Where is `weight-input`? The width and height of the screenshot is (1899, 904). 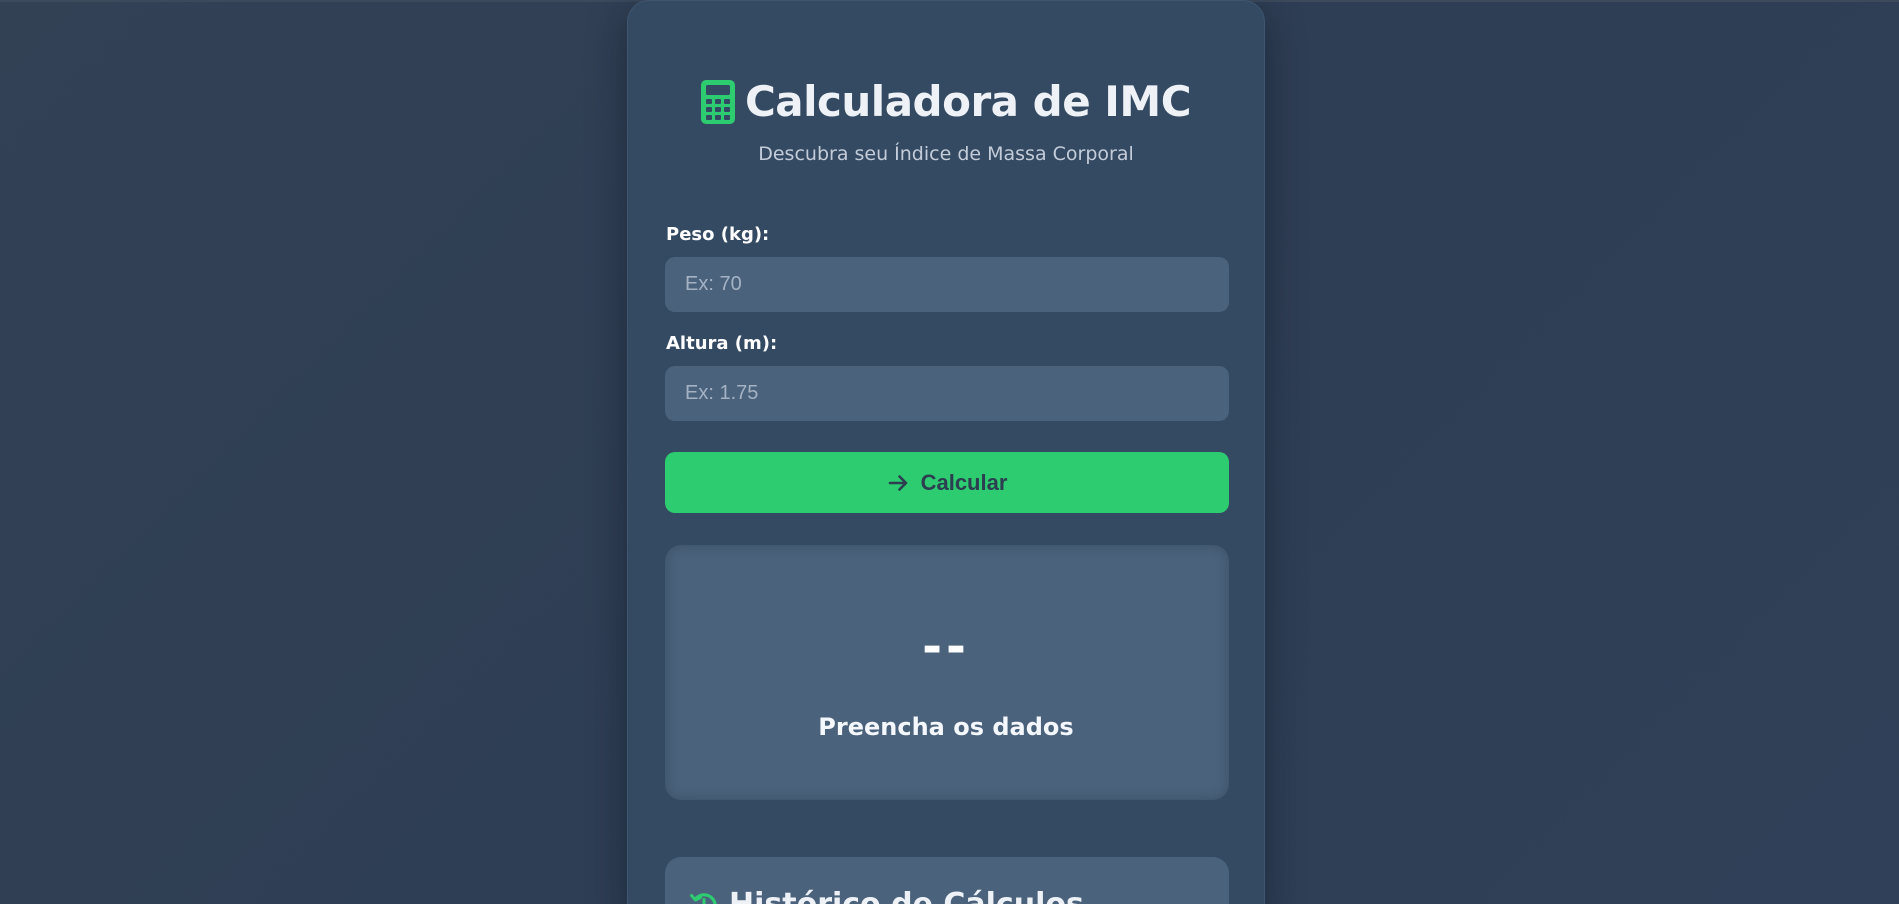 weight-input is located at coordinates (947, 284).